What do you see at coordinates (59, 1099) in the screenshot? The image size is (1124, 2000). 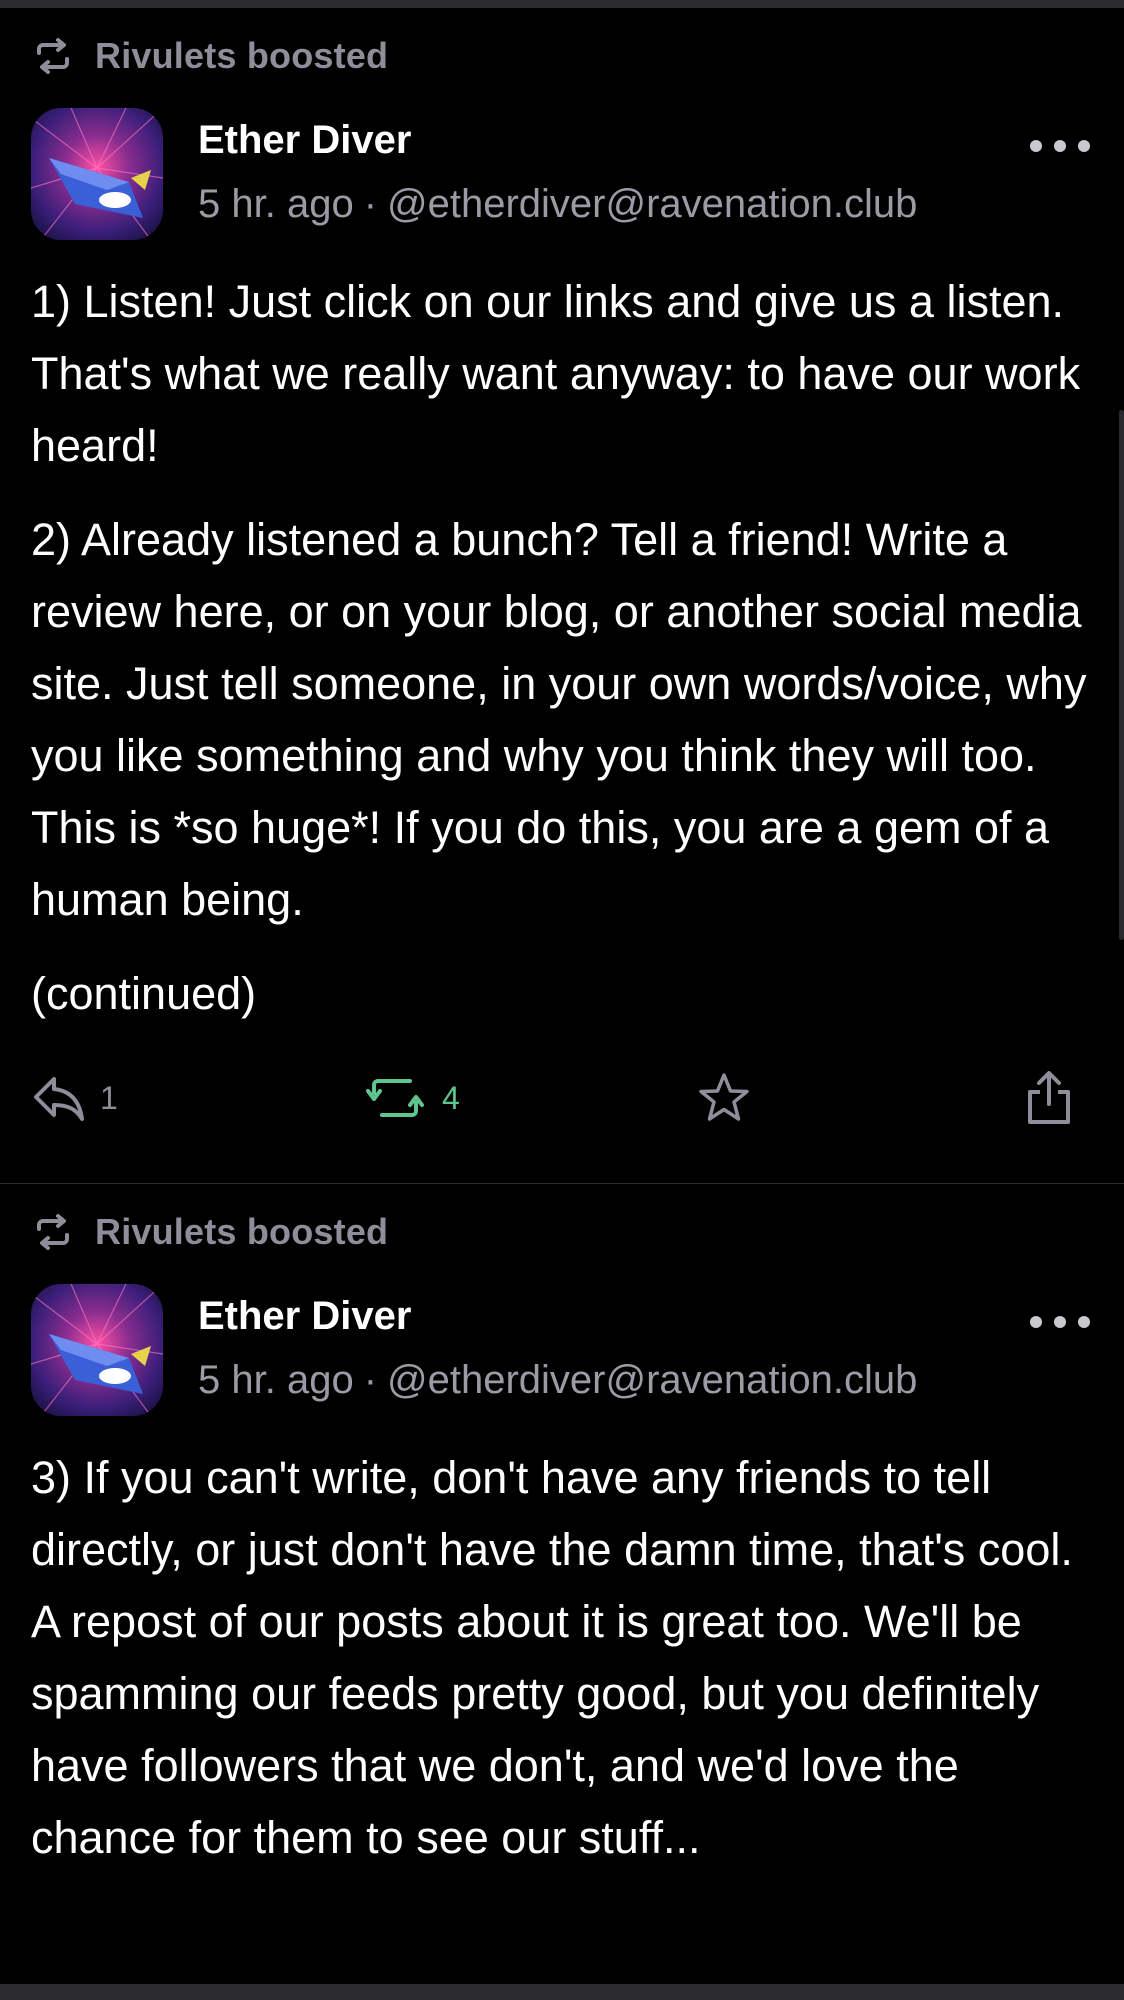 I see `reply-icon` at bounding box center [59, 1099].